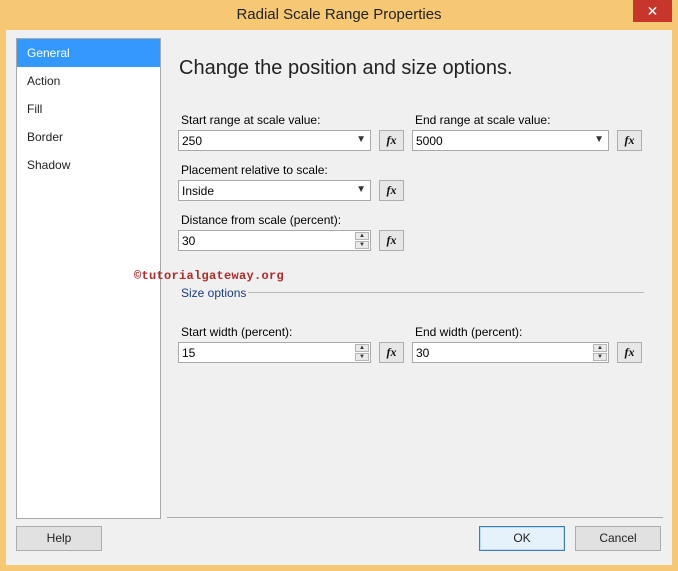 The width and height of the screenshot is (678, 571). Describe the element at coordinates (214, 293) in the screenshot. I see `size-options-heading: Size options` at that location.